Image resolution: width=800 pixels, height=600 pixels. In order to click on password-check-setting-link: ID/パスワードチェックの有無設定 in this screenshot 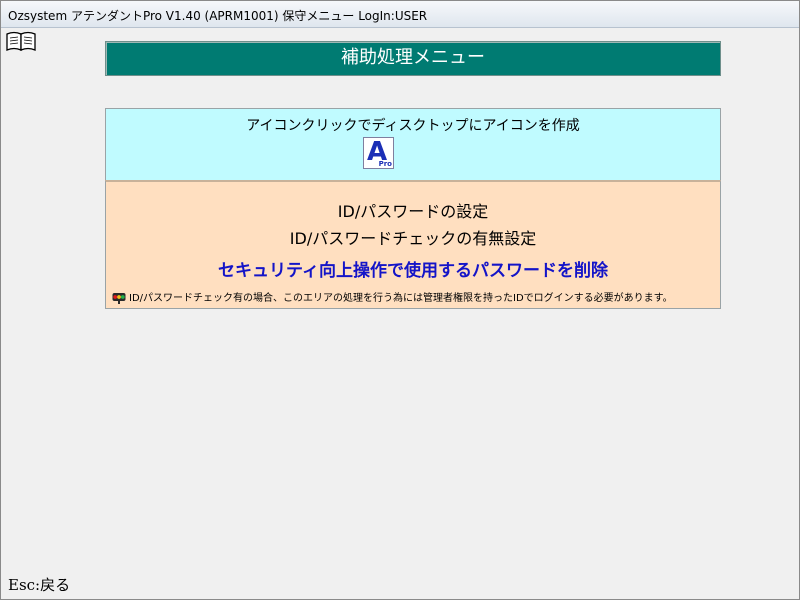, I will do `click(413, 237)`.